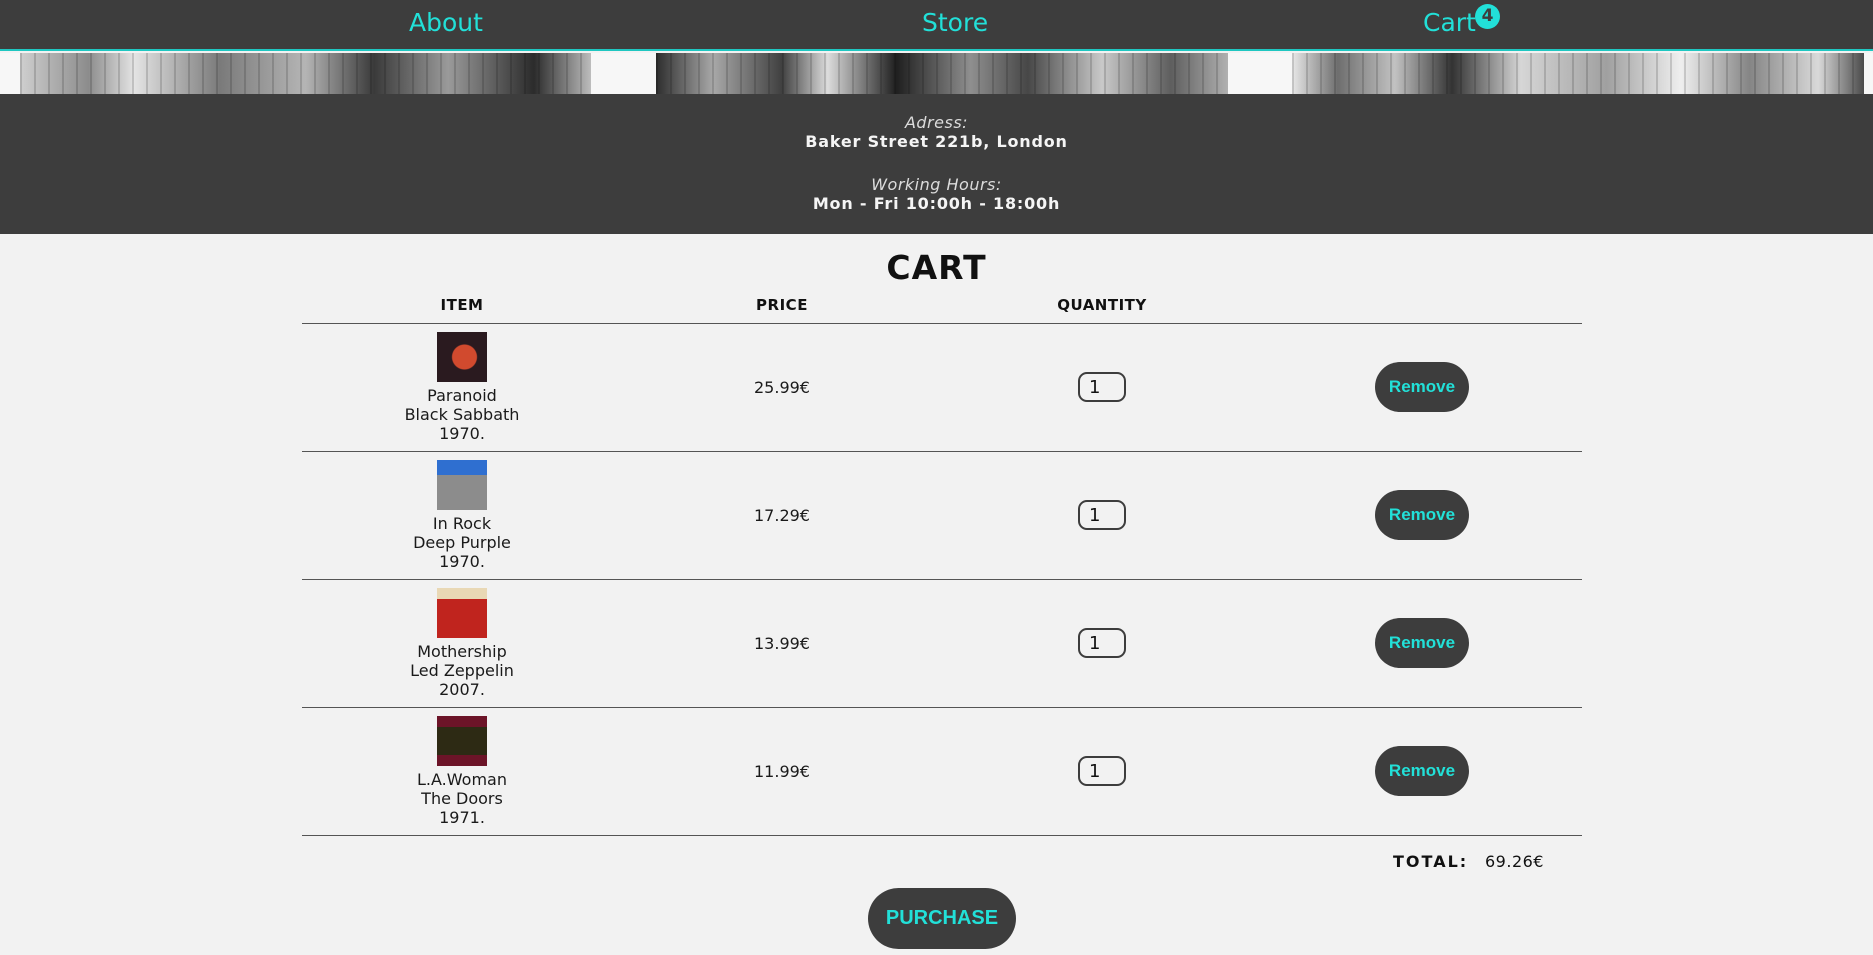 The height and width of the screenshot is (955, 1873). What do you see at coordinates (782, 515) in the screenshot?
I see `item-price: 17.29€` at bounding box center [782, 515].